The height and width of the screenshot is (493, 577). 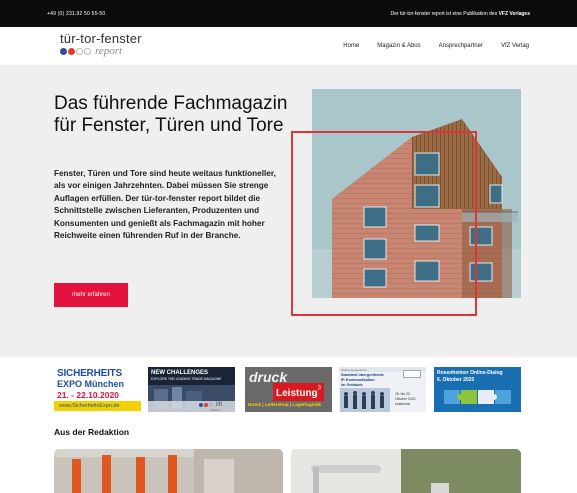 I want to click on logo-line2: report, so click(x=101, y=51).